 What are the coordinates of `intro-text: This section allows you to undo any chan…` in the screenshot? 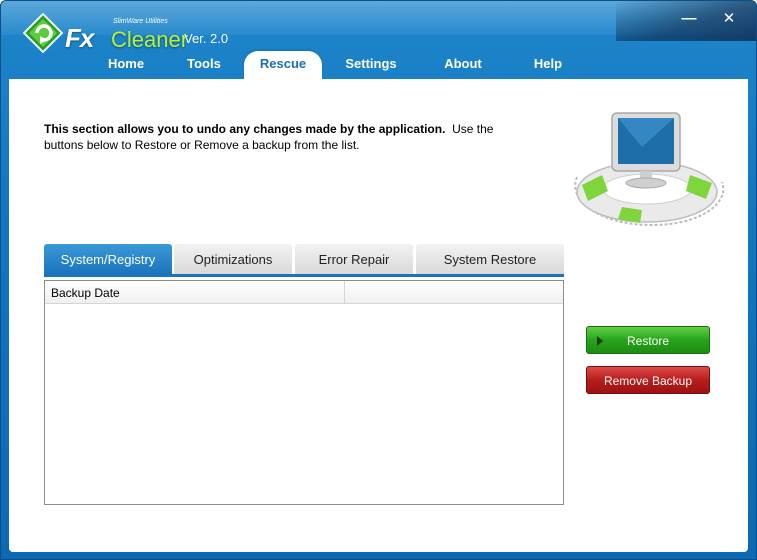 It's located at (279, 137).